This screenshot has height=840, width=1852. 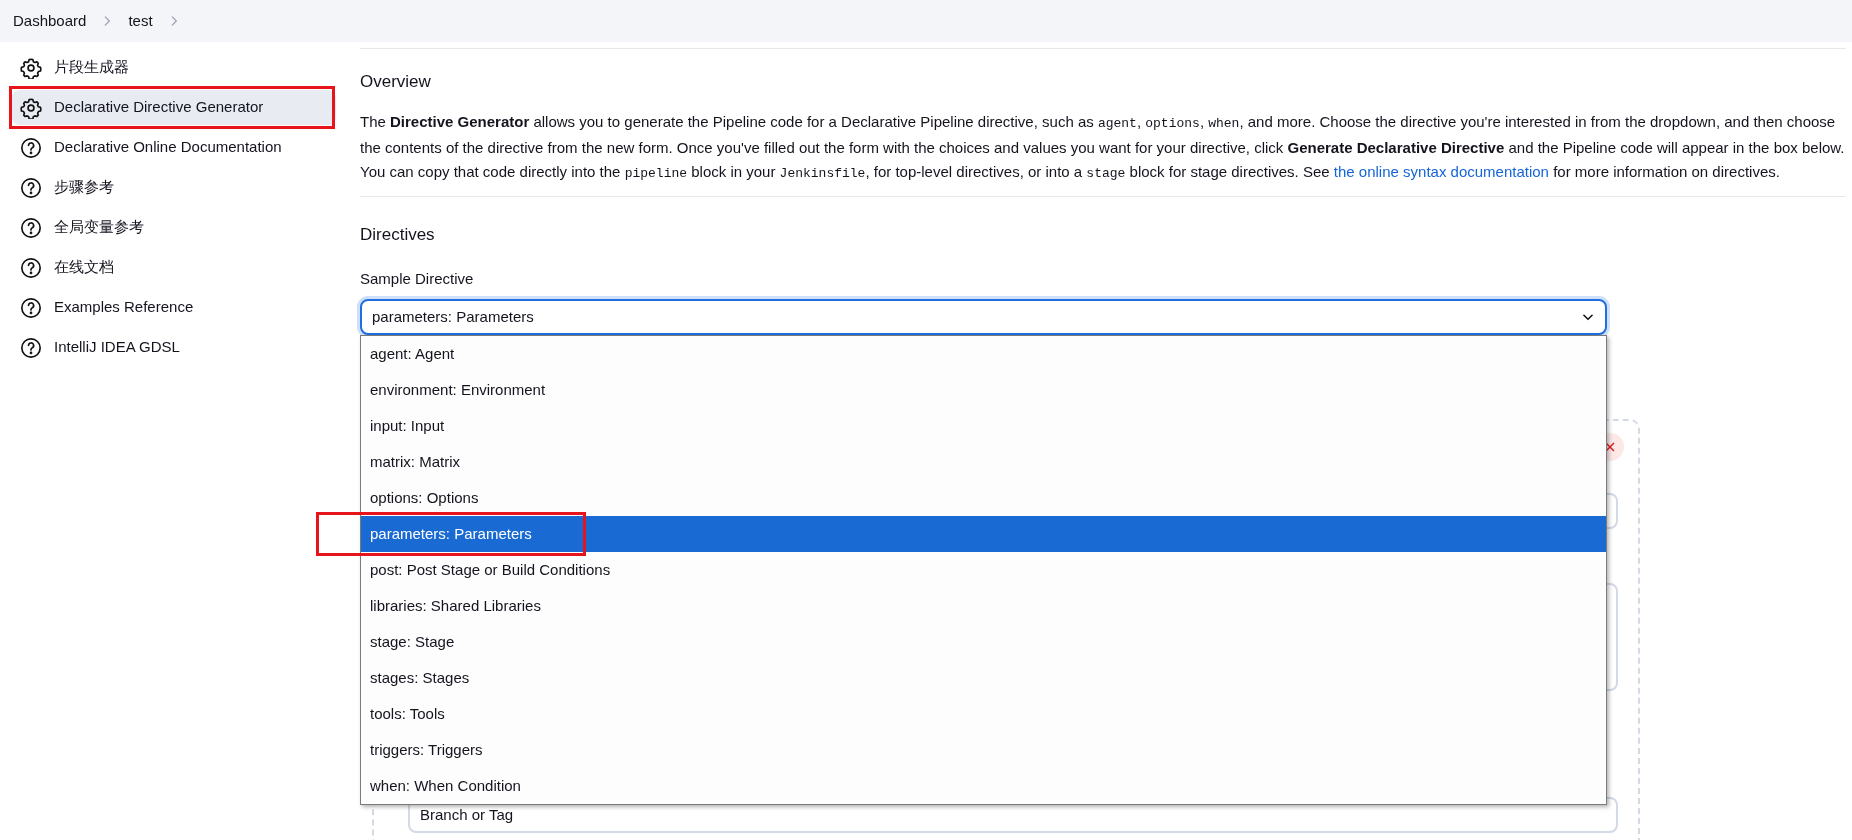 What do you see at coordinates (417, 279) in the screenshot?
I see `field-label: Sample Directive` at bounding box center [417, 279].